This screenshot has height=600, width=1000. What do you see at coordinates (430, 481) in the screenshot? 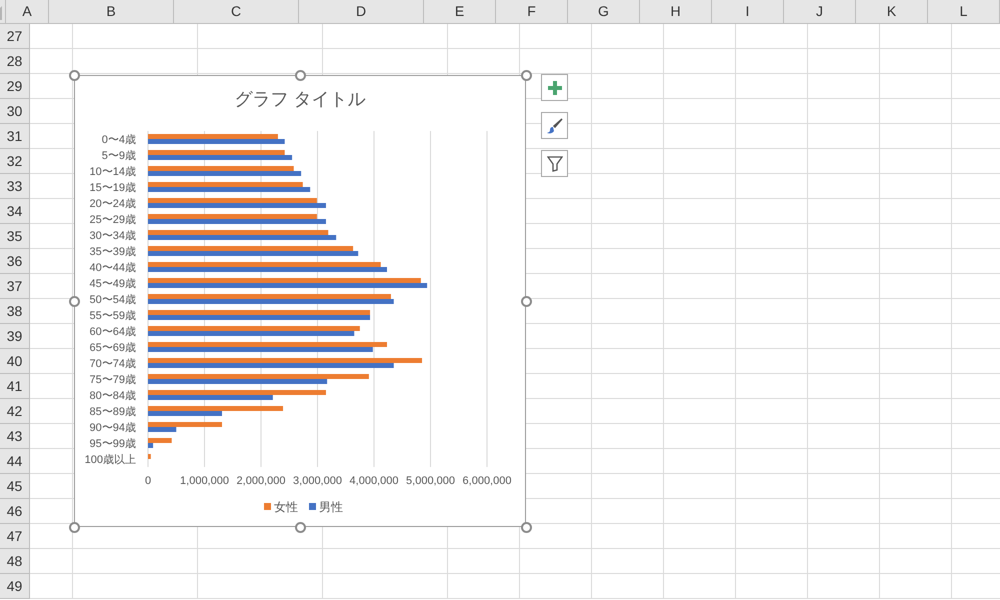
I see `axis-tick-label: 5,000,000` at bounding box center [430, 481].